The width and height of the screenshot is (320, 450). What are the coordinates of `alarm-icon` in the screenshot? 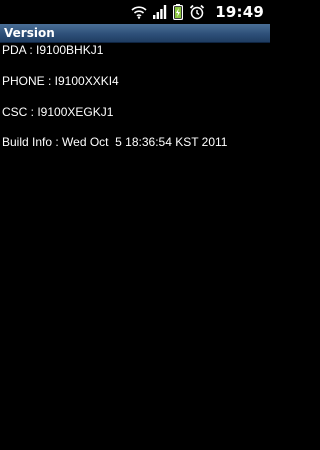 It's located at (197, 12).